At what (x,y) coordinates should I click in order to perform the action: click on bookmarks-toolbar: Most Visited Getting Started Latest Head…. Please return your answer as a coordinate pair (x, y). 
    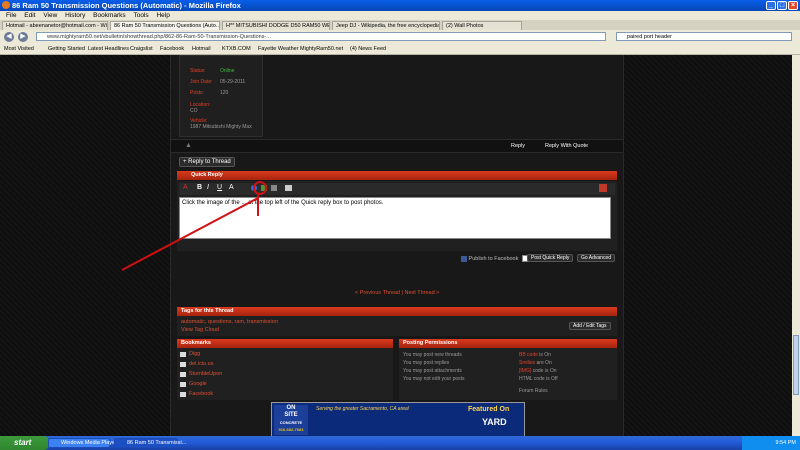
    Looking at the image, I should click on (400, 49).